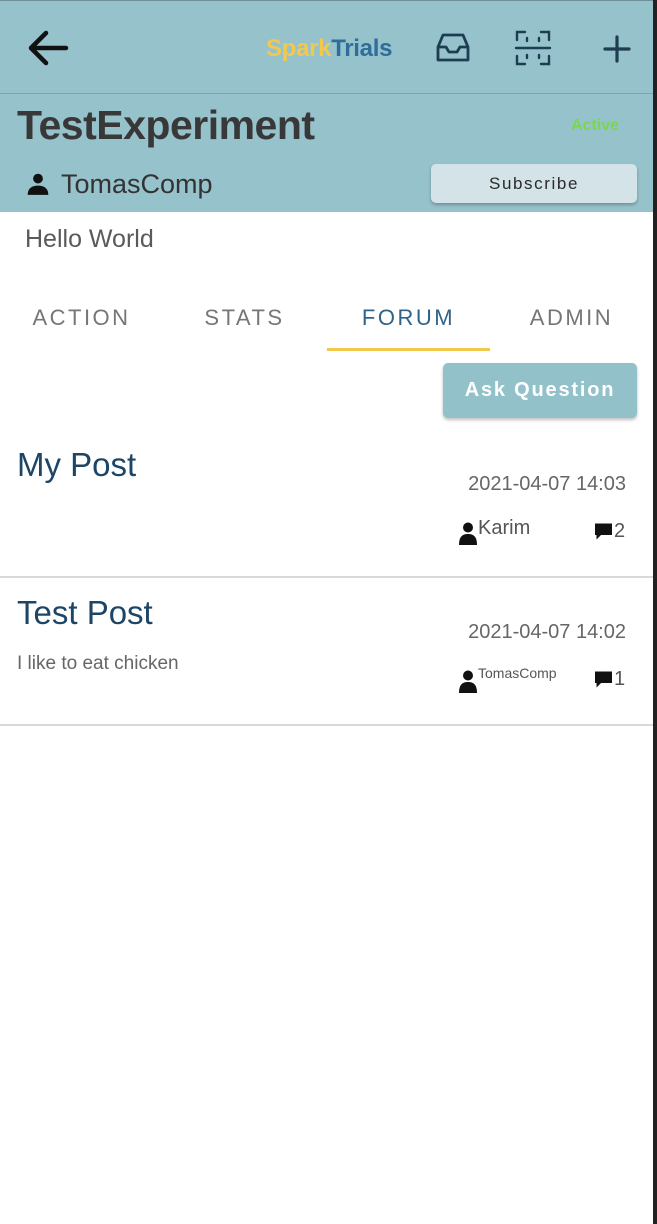  I want to click on post-body: I like to eat chicken, so click(98, 663).